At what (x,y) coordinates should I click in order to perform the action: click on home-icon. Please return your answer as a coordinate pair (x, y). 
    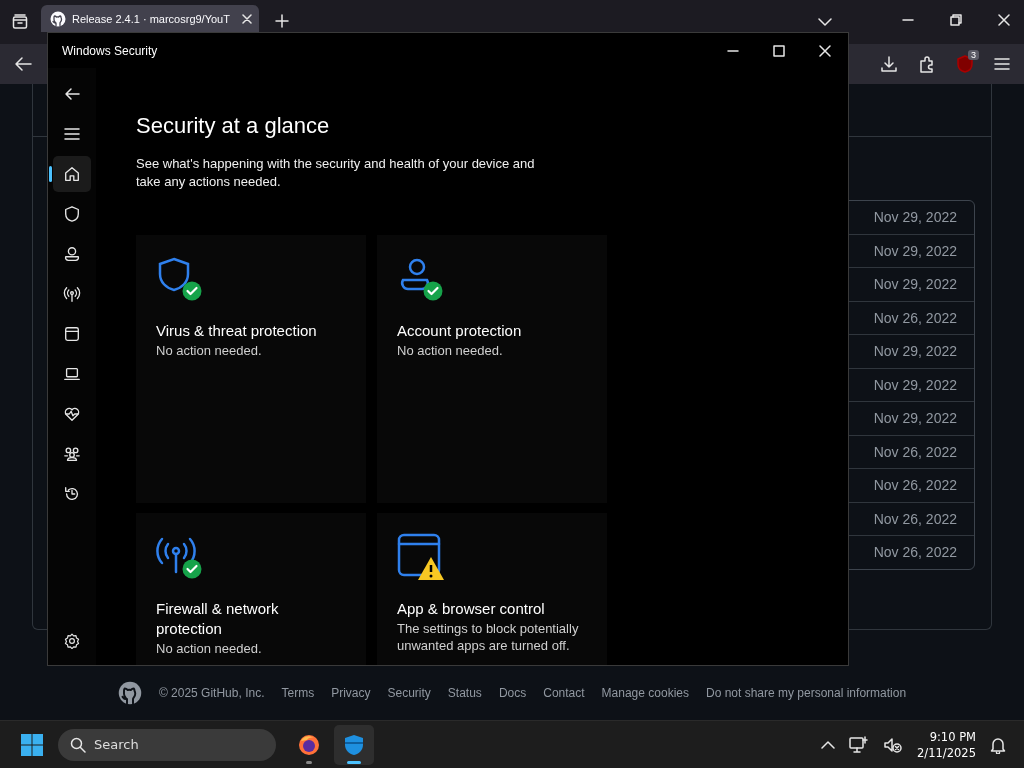
    Looking at the image, I should click on (72, 174).